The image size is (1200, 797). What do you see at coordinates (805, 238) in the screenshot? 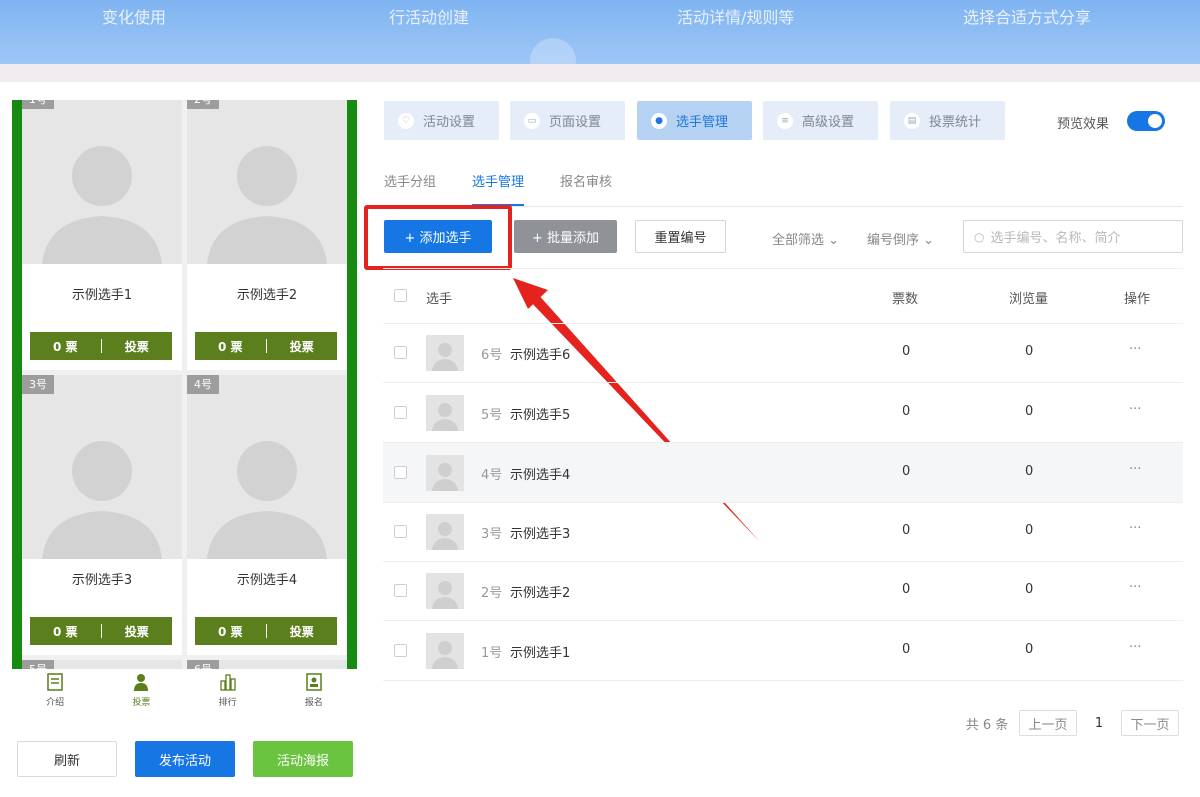
I see `filter-all-dropdown: 全部筛选 ⌄` at bounding box center [805, 238].